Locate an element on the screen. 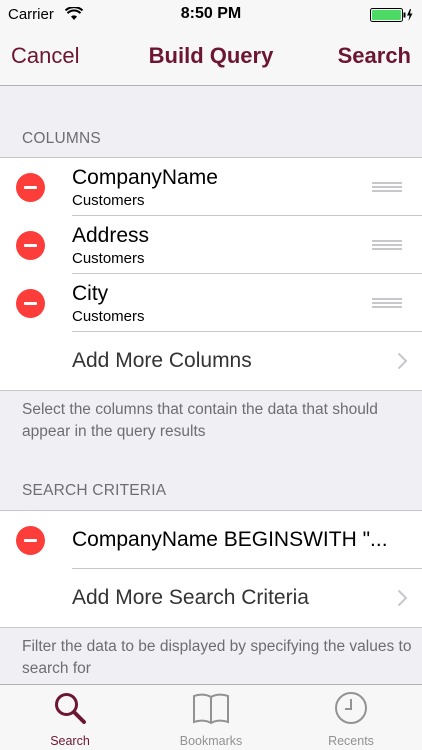  battery-icon is located at coordinates (391, 15).